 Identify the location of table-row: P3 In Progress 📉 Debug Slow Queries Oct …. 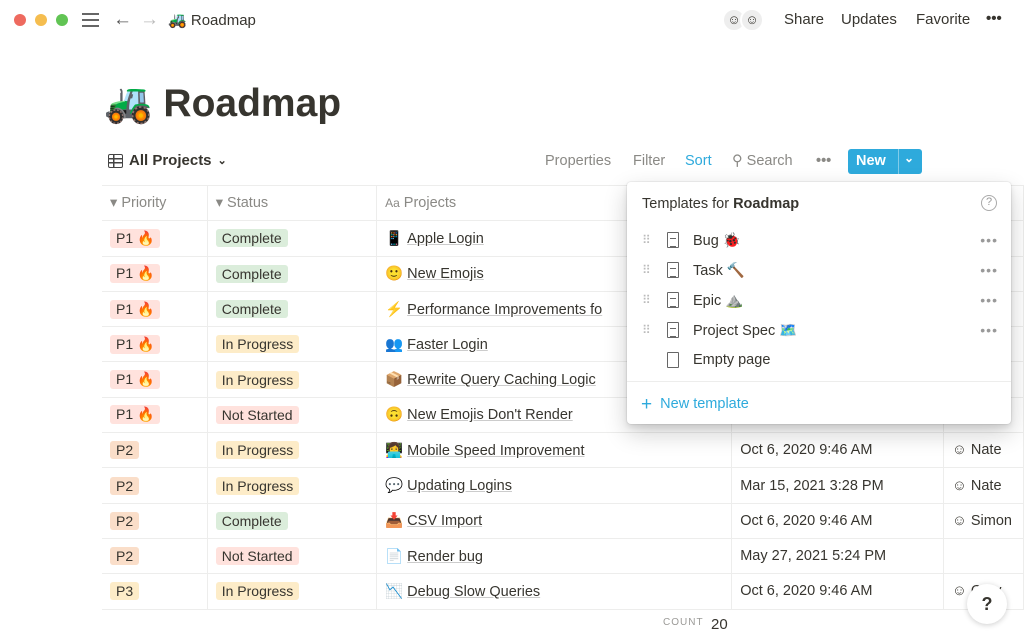
(563, 591).